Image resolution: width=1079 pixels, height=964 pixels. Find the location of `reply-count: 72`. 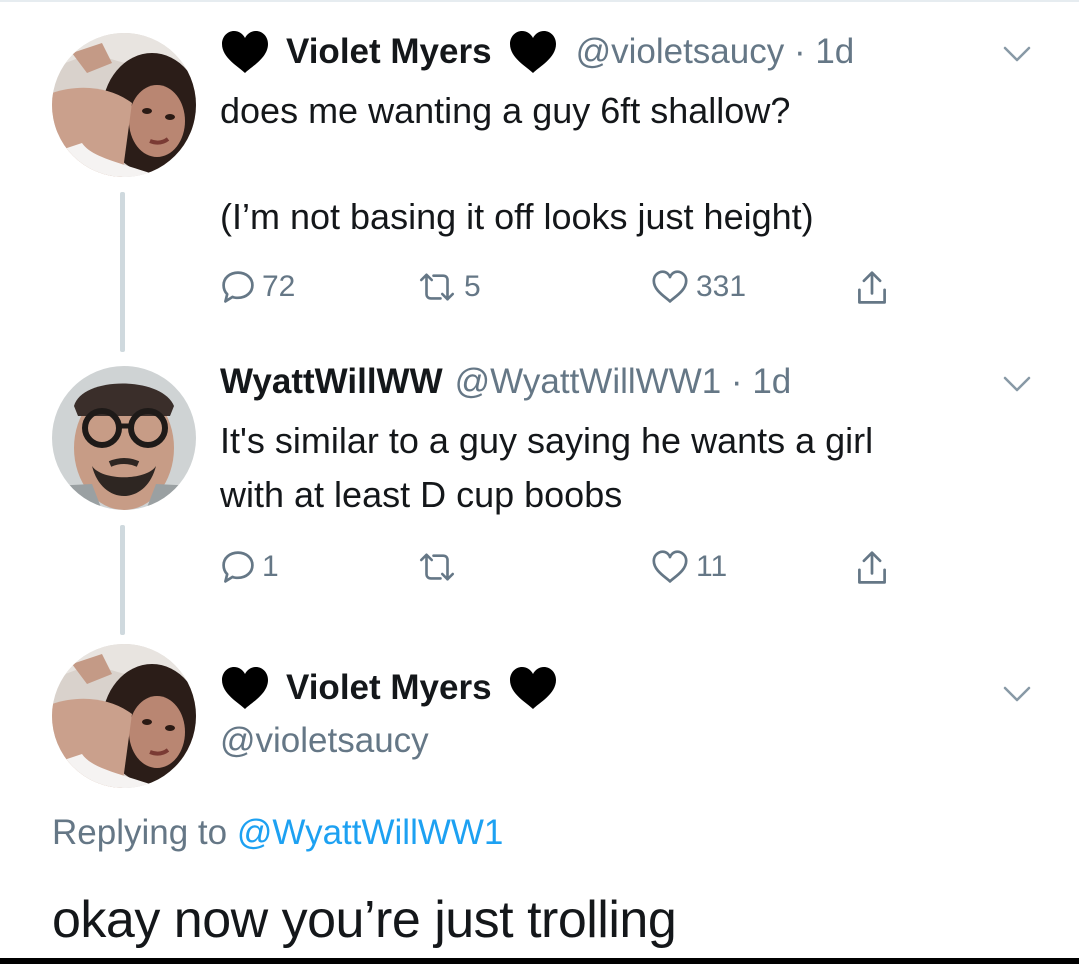

reply-count: 72 is located at coordinates (279, 286).